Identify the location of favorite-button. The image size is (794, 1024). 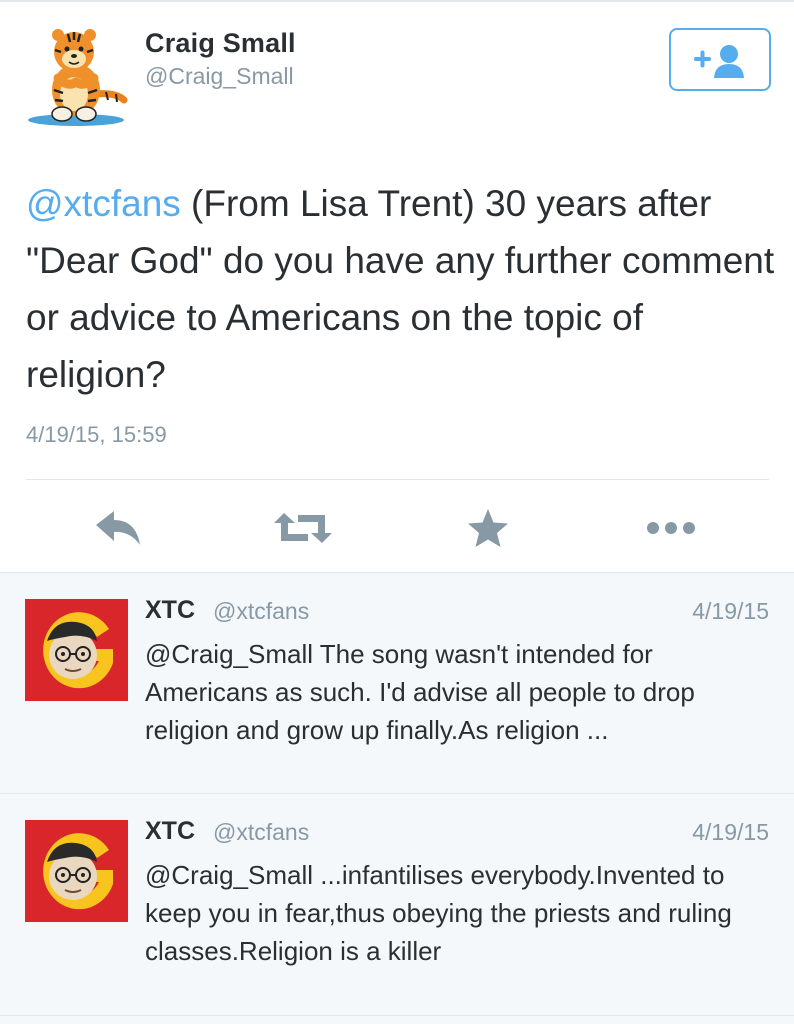
(488, 528).